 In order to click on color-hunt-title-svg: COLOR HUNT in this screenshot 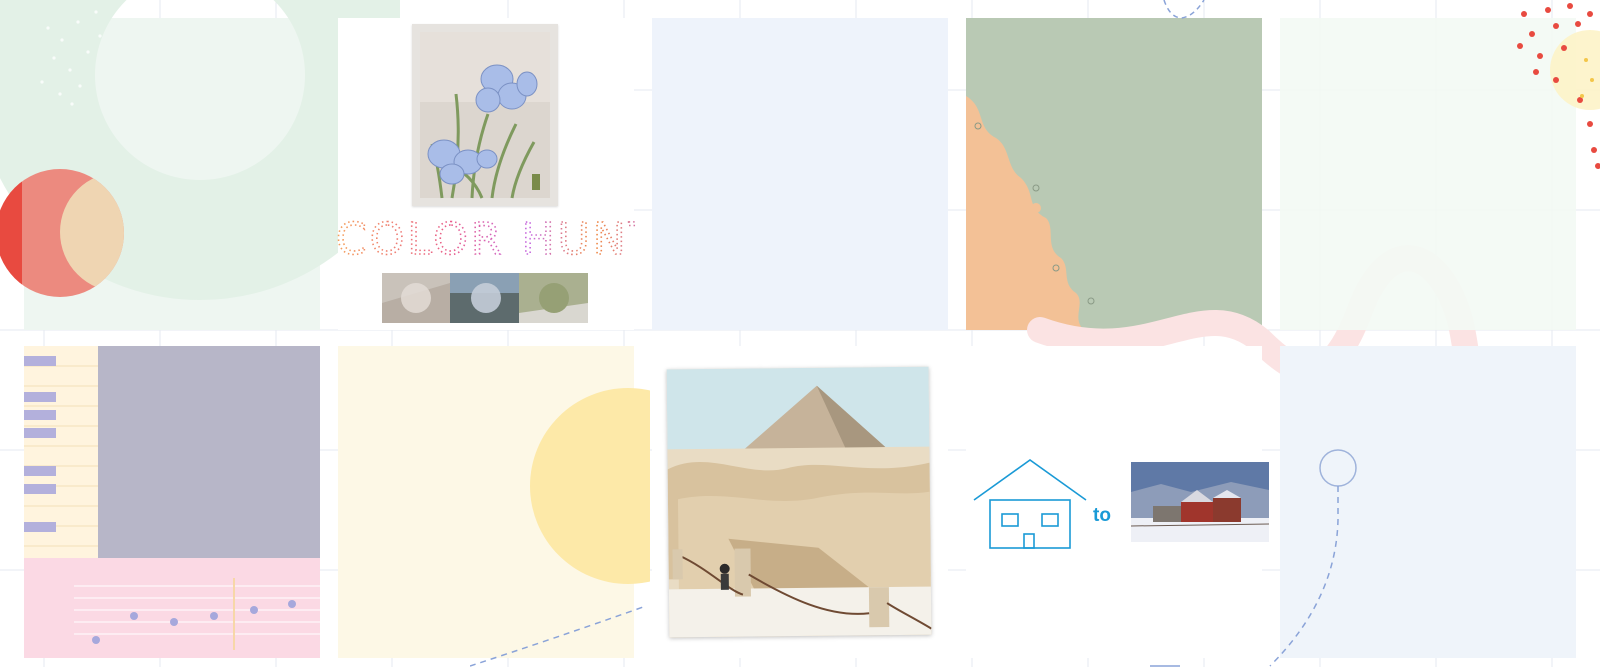, I will do `click(495, 239)`.